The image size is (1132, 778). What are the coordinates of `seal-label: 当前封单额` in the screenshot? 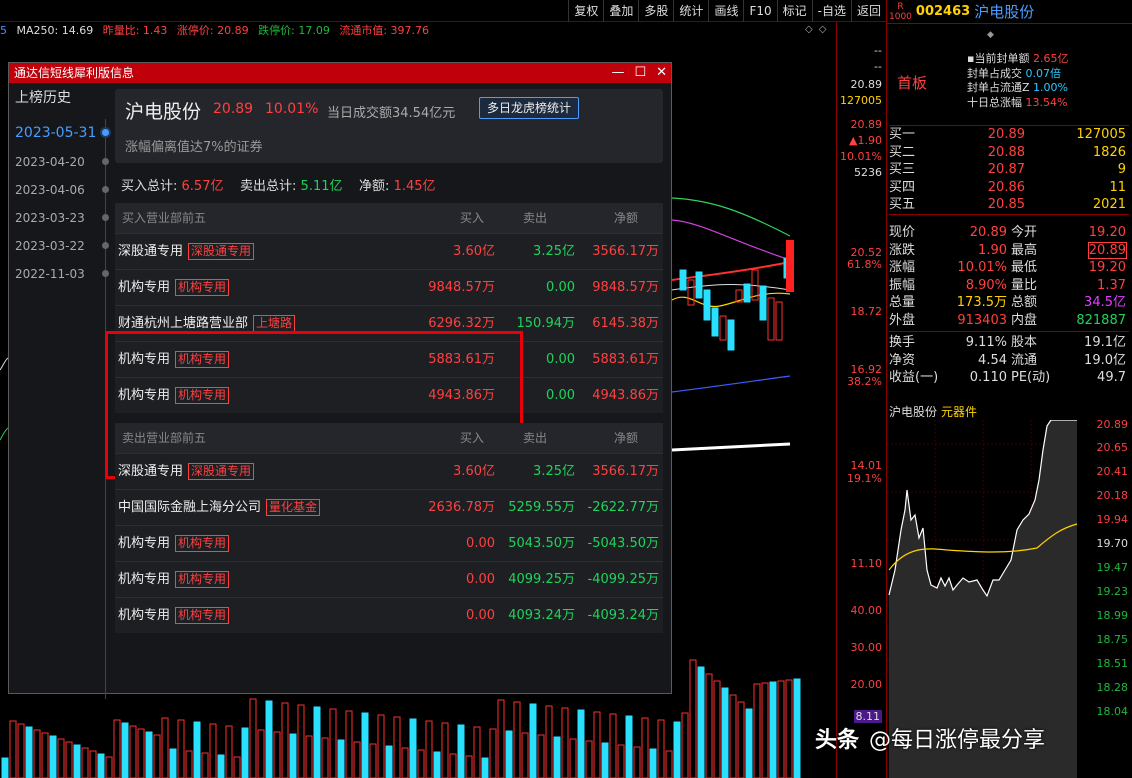 It's located at (1002, 58).